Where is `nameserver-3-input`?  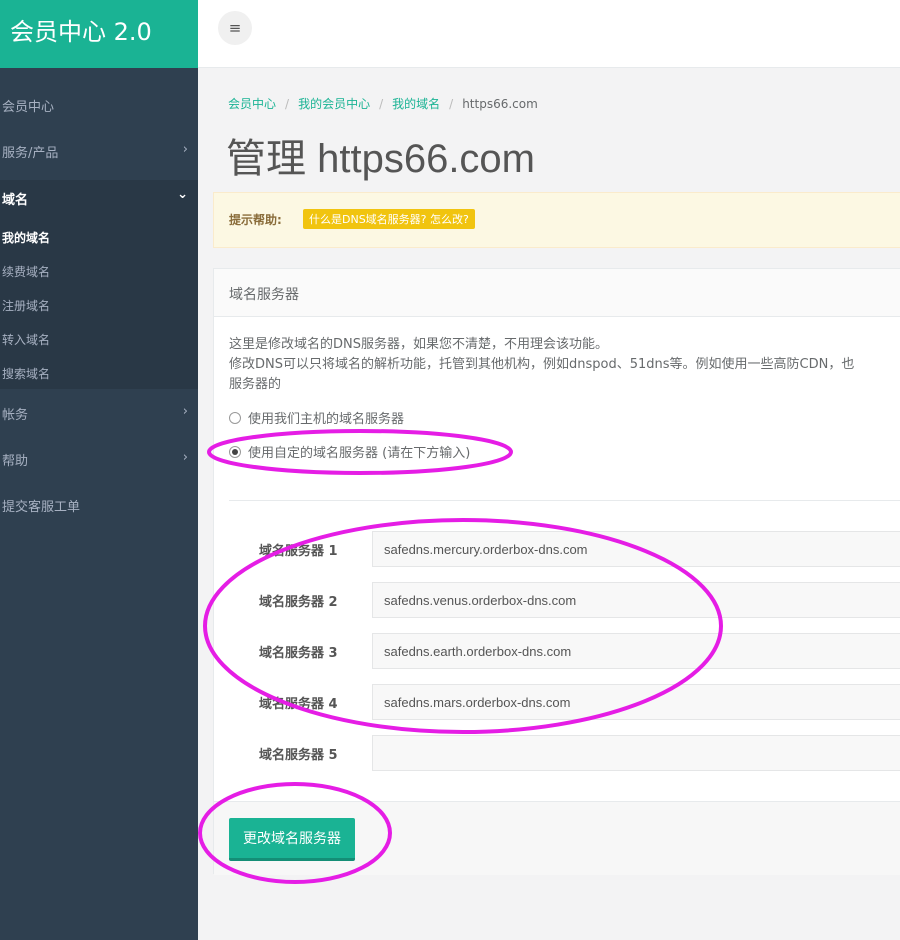 nameserver-3-input is located at coordinates (636, 651).